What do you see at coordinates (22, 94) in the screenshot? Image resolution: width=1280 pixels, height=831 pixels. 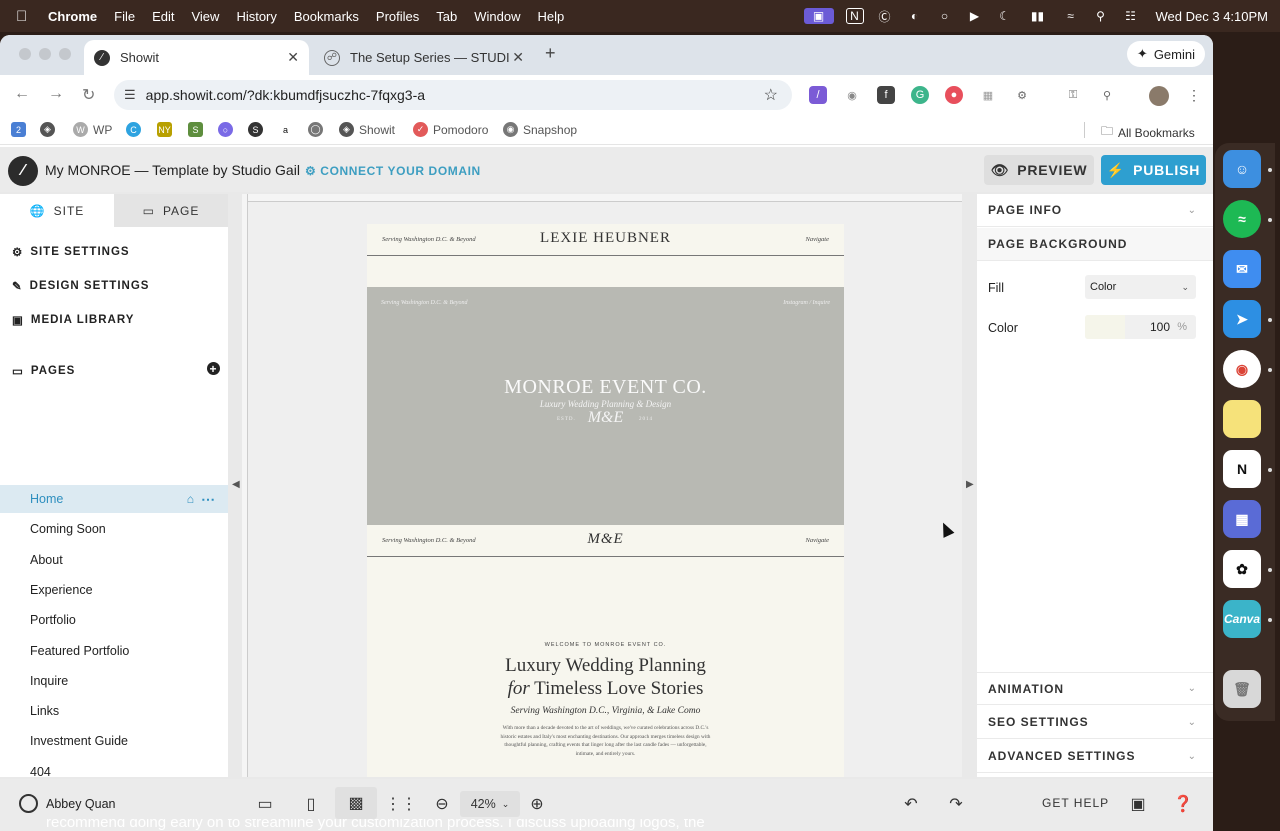 I see `back-icon: ←` at bounding box center [22, 94].